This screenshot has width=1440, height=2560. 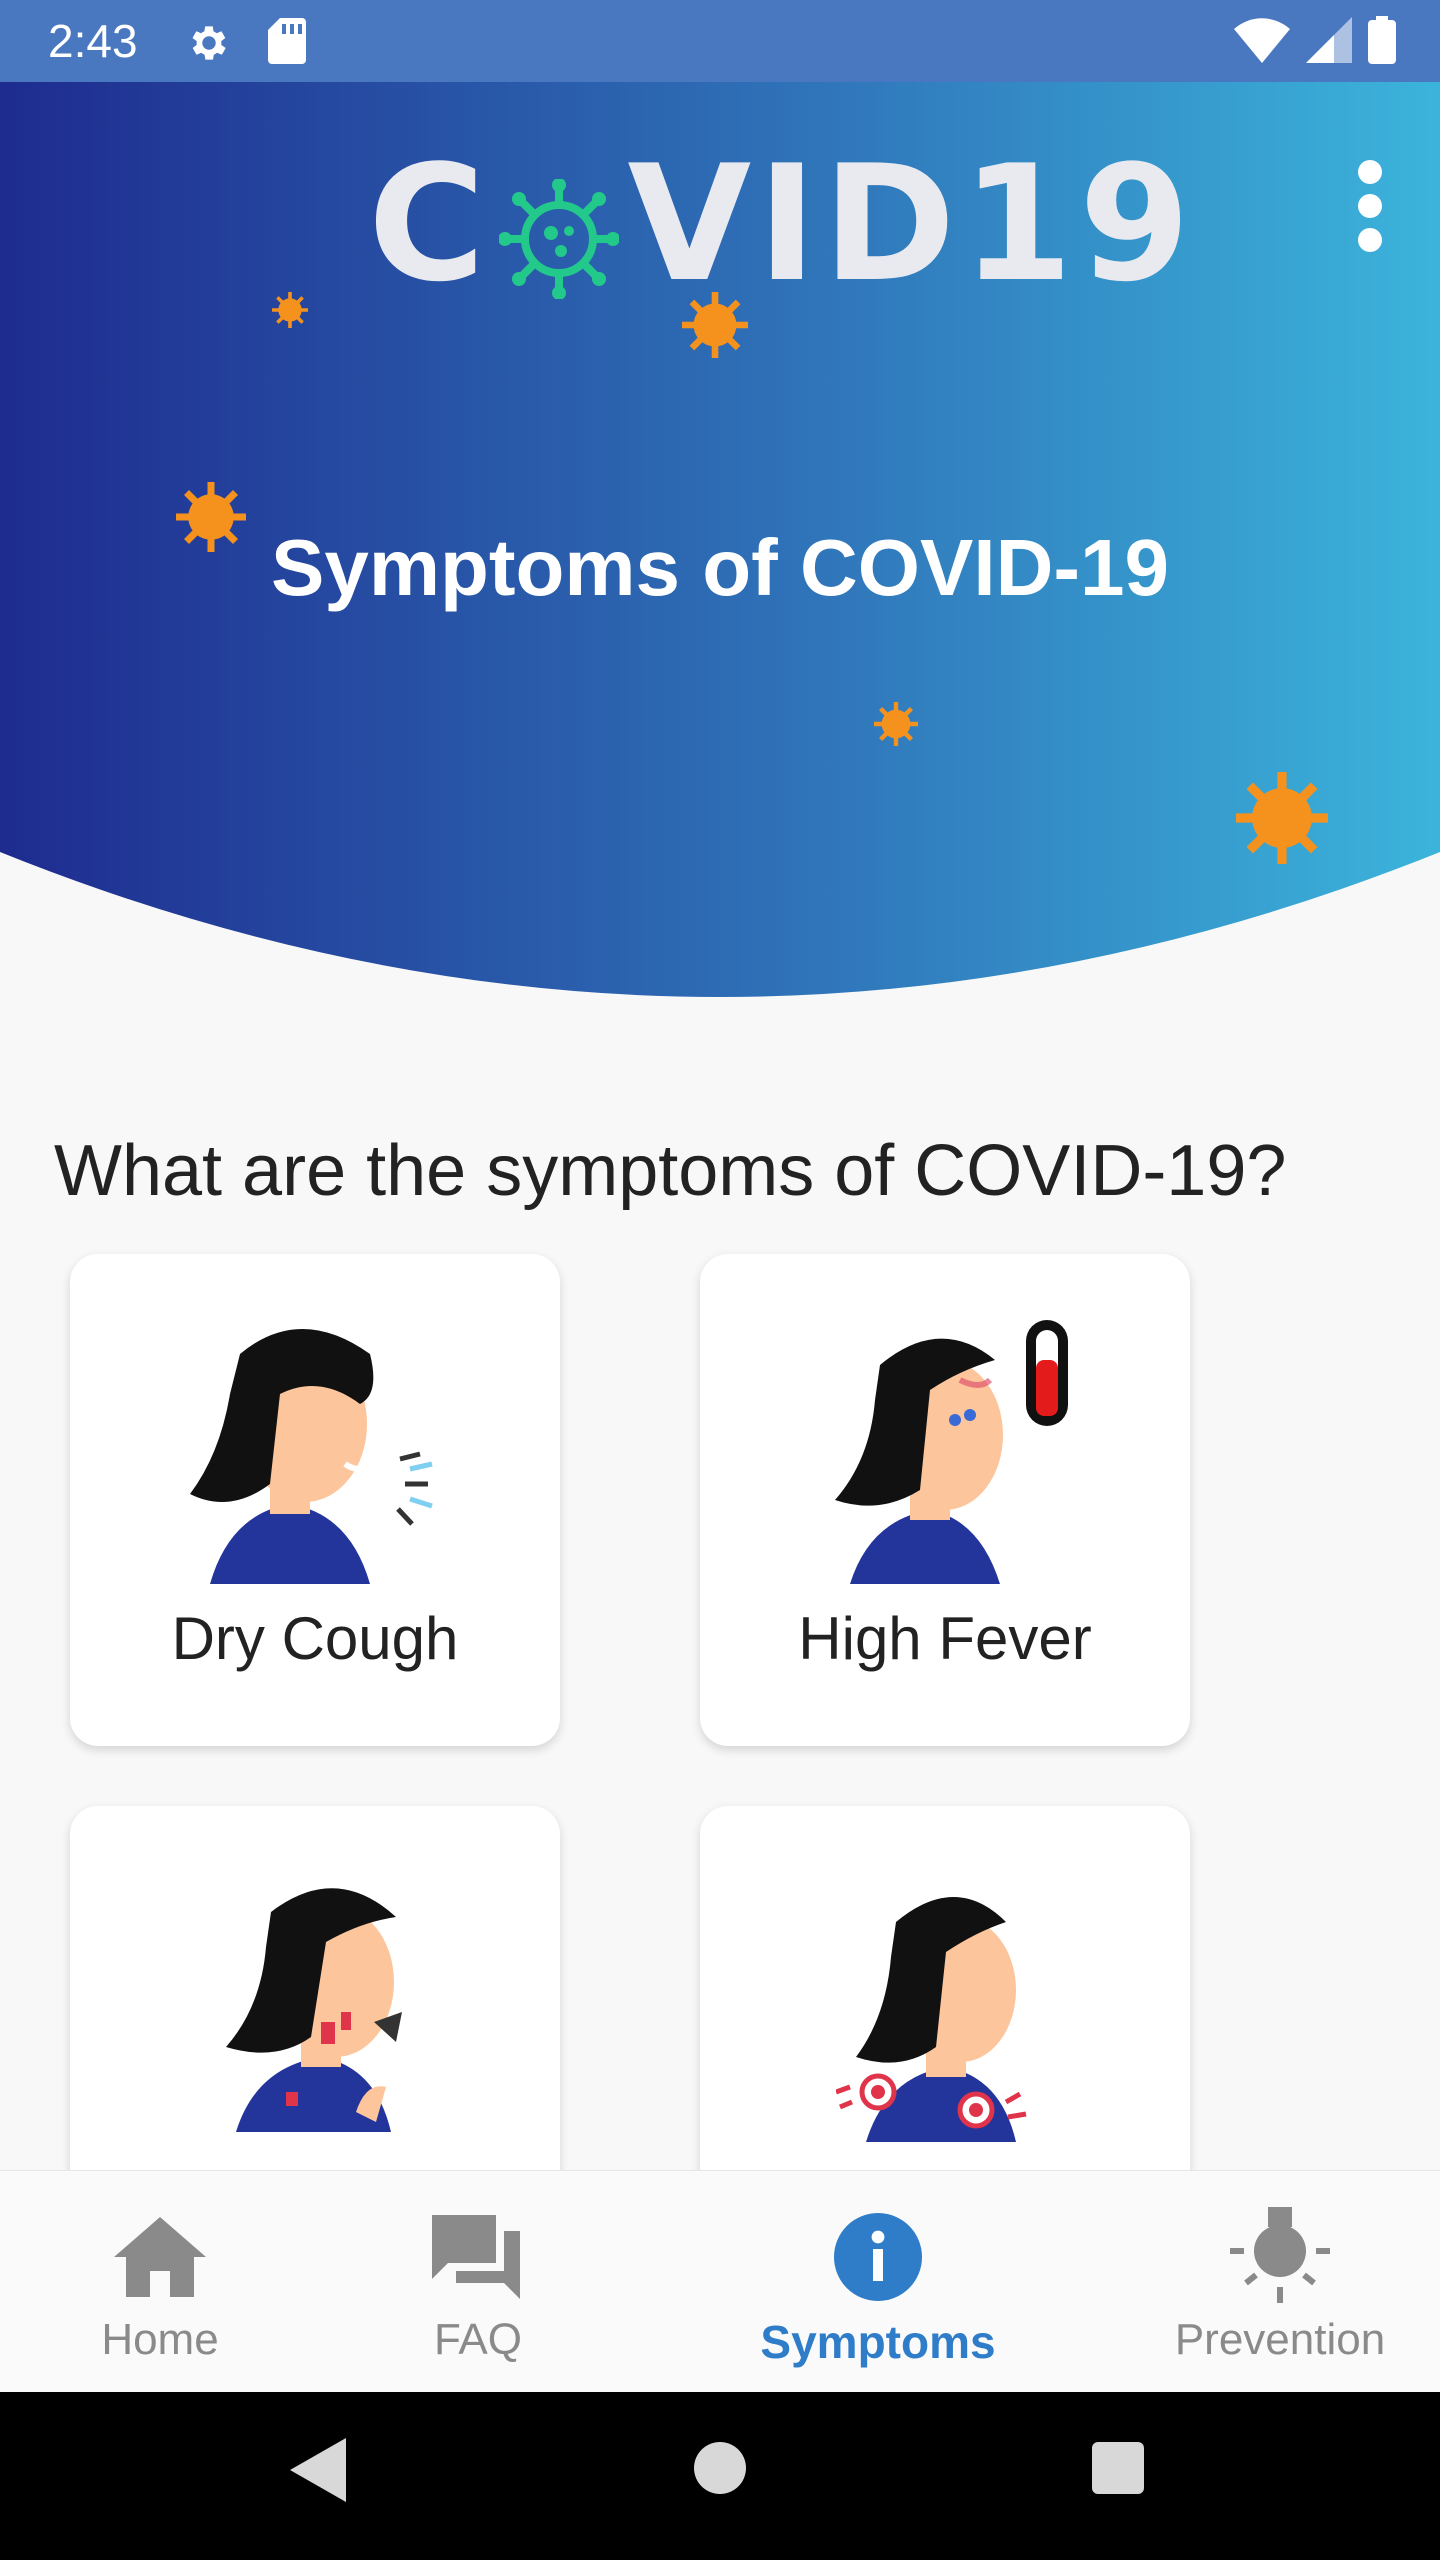 I want to click on battery-icon, so click(x=1382, y=42).